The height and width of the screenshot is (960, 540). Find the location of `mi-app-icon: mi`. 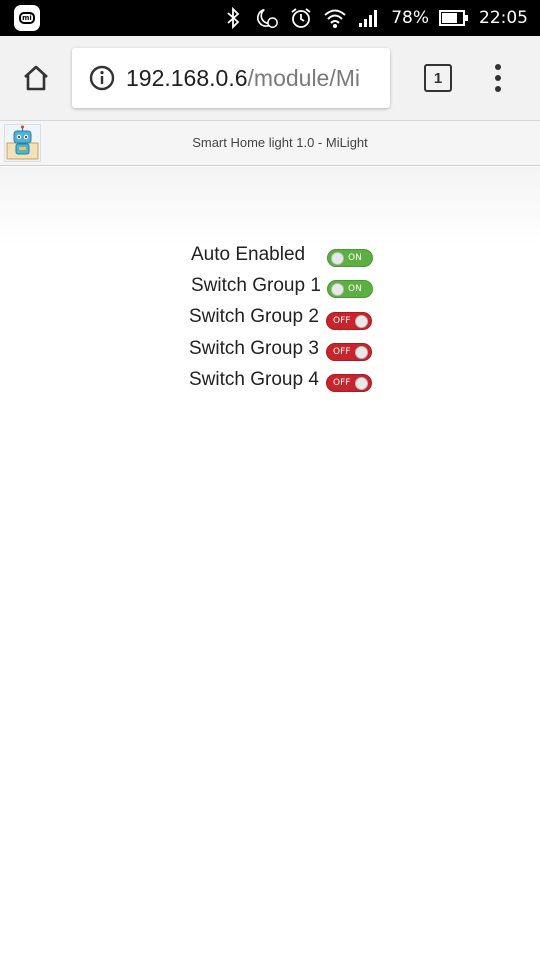

mi-app-icon: mi is located at coordinates (27, 18).